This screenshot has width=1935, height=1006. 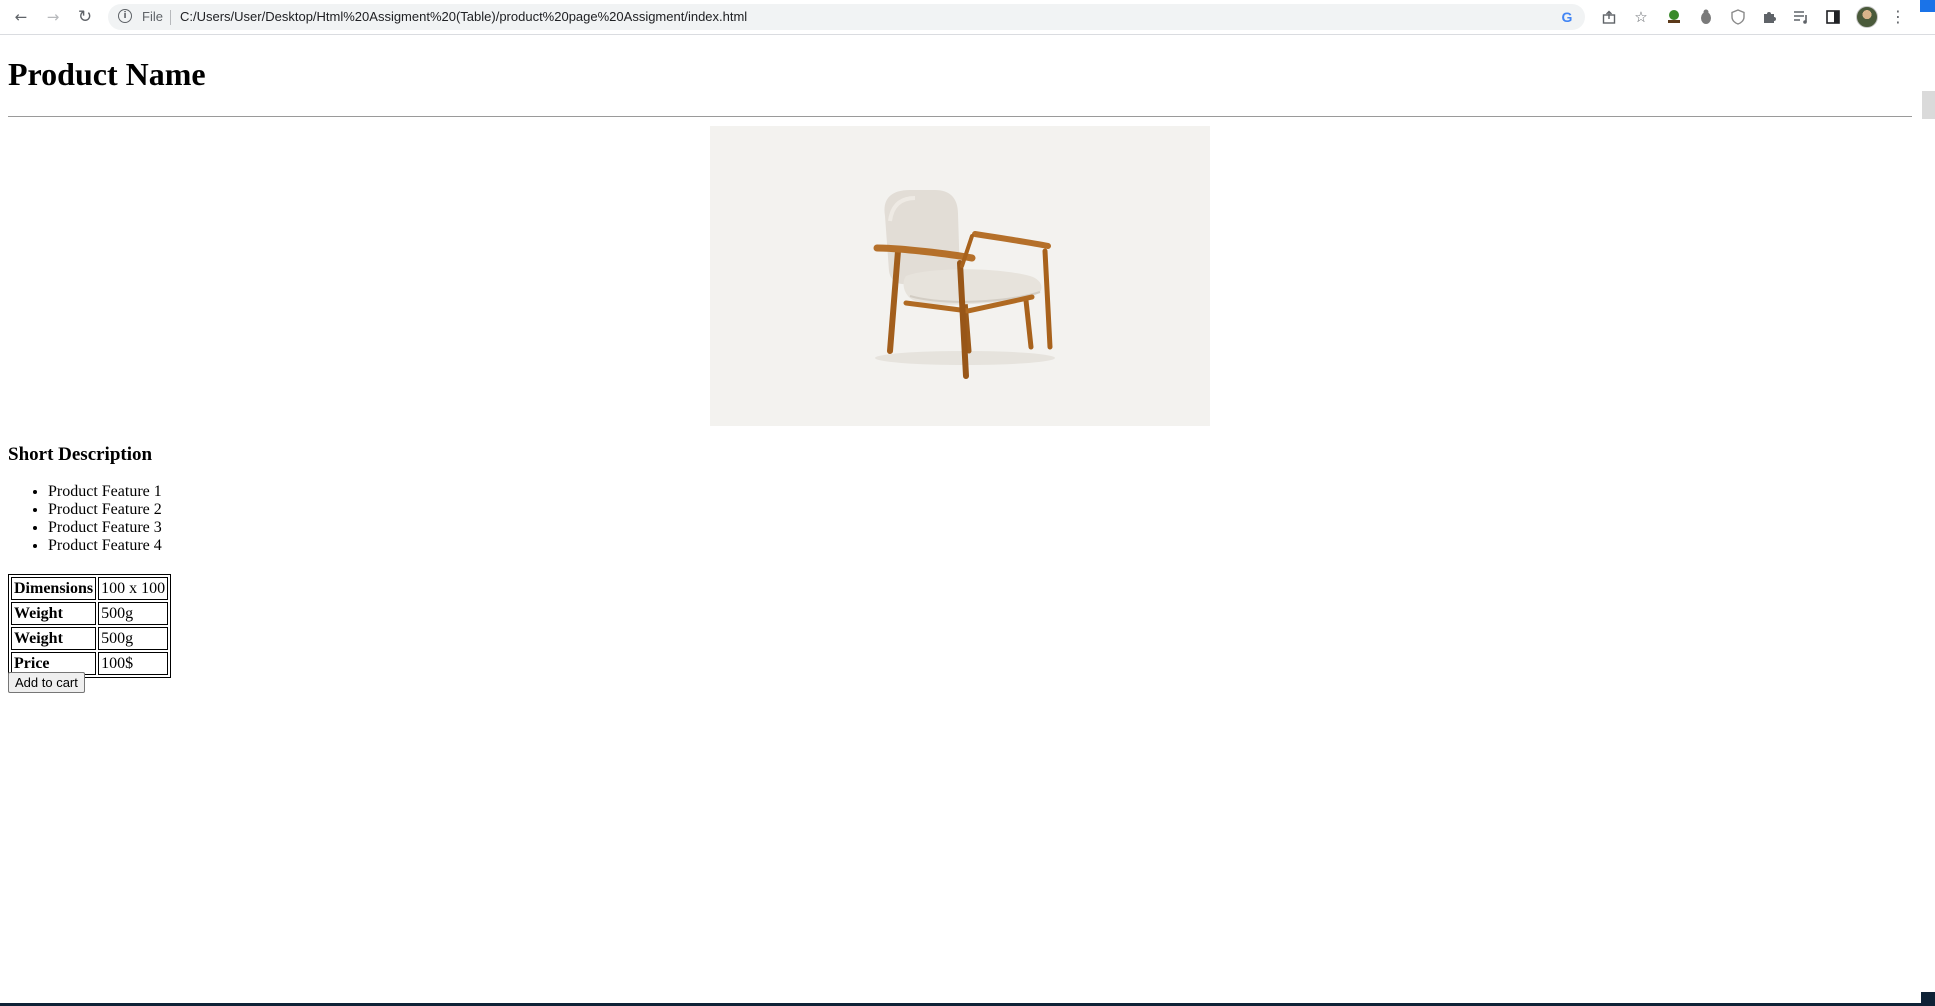 What do you see at coordinates (1928, 997) in the screenshot?
I see `taskbar-corner` at bounding box center [1928, 997].